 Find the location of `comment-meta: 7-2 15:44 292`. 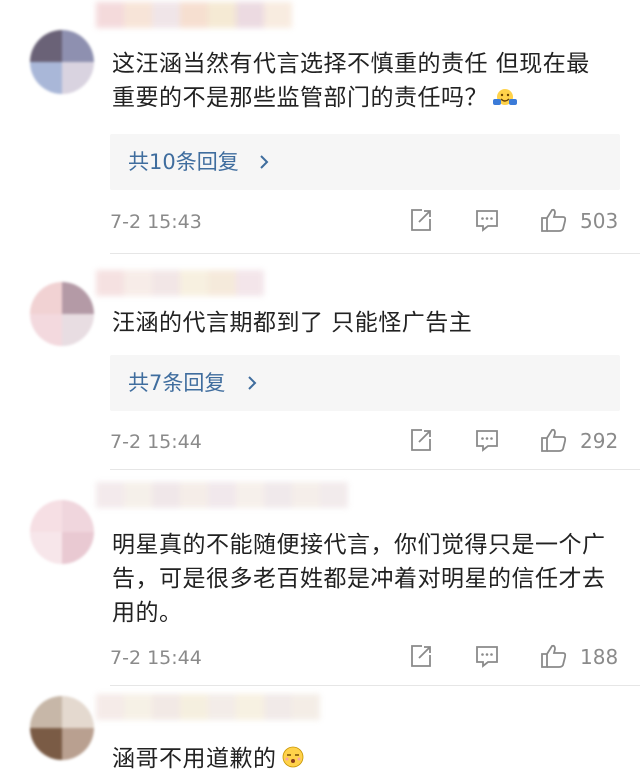

comment-meta: 7-2 15:44 292 is located at coordinates (375, 442).